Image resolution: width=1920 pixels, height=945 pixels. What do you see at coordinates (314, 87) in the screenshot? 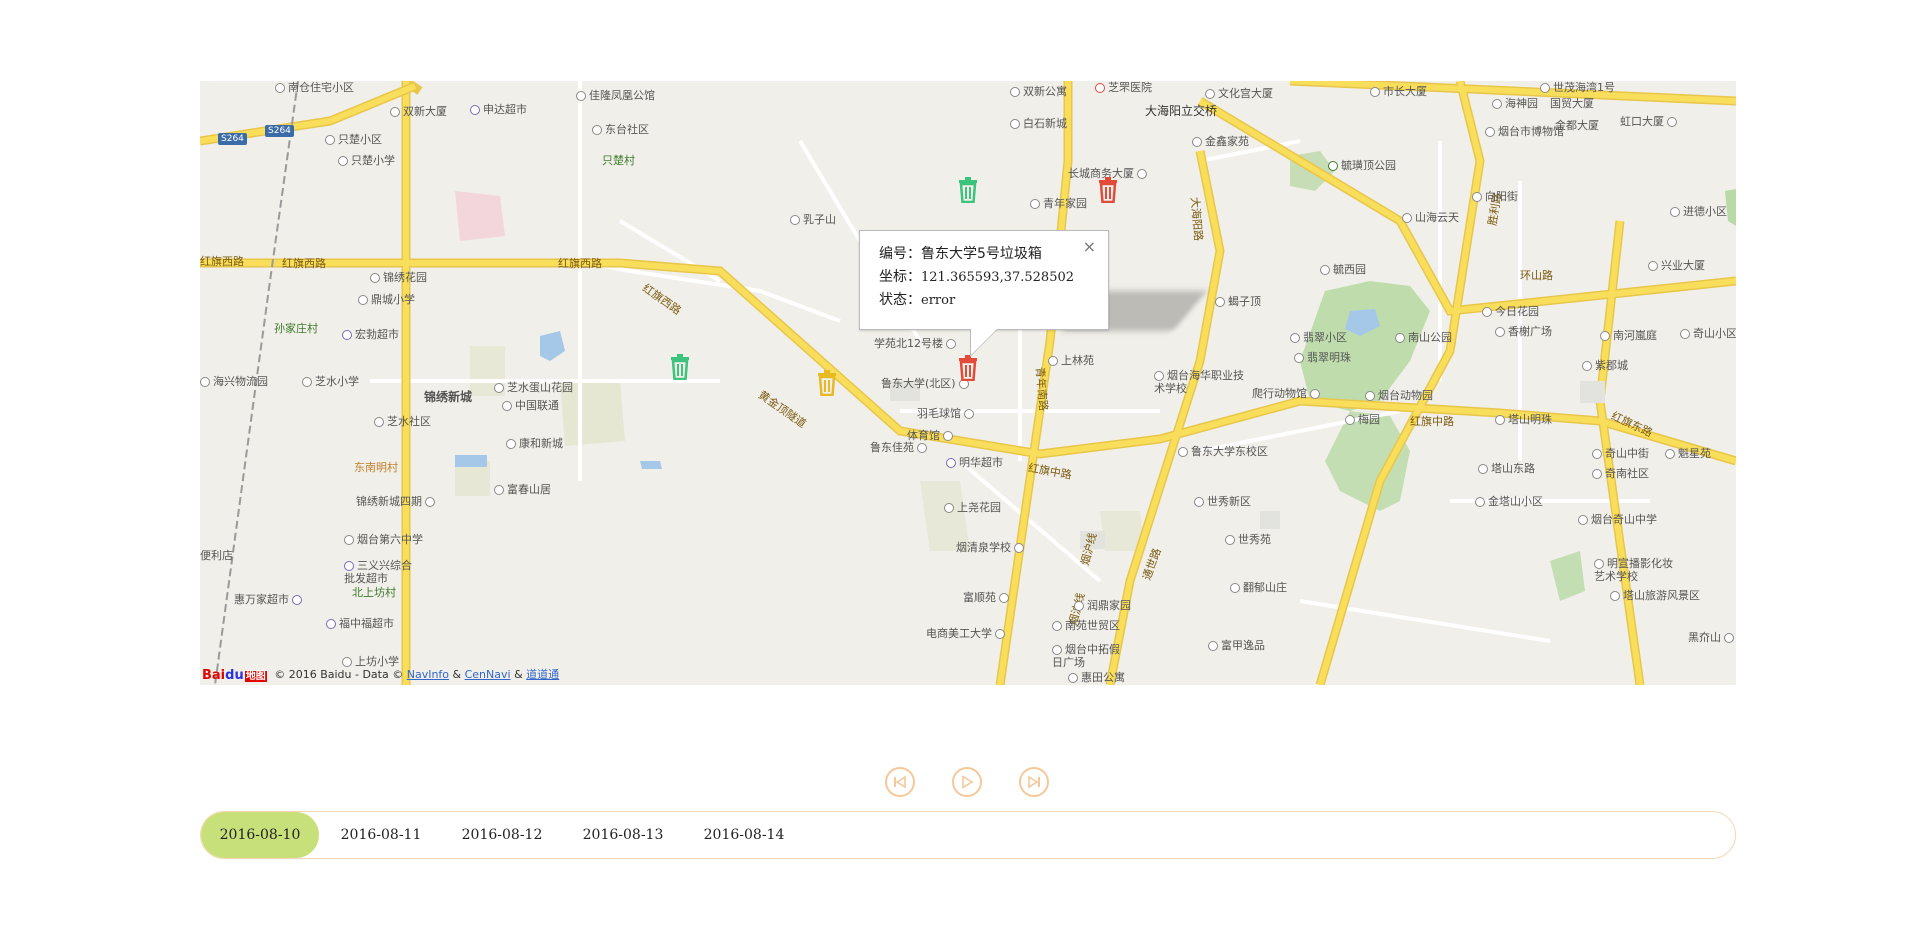
I see `poi: 南仓住宅小区` at bounding box center [314, 87].